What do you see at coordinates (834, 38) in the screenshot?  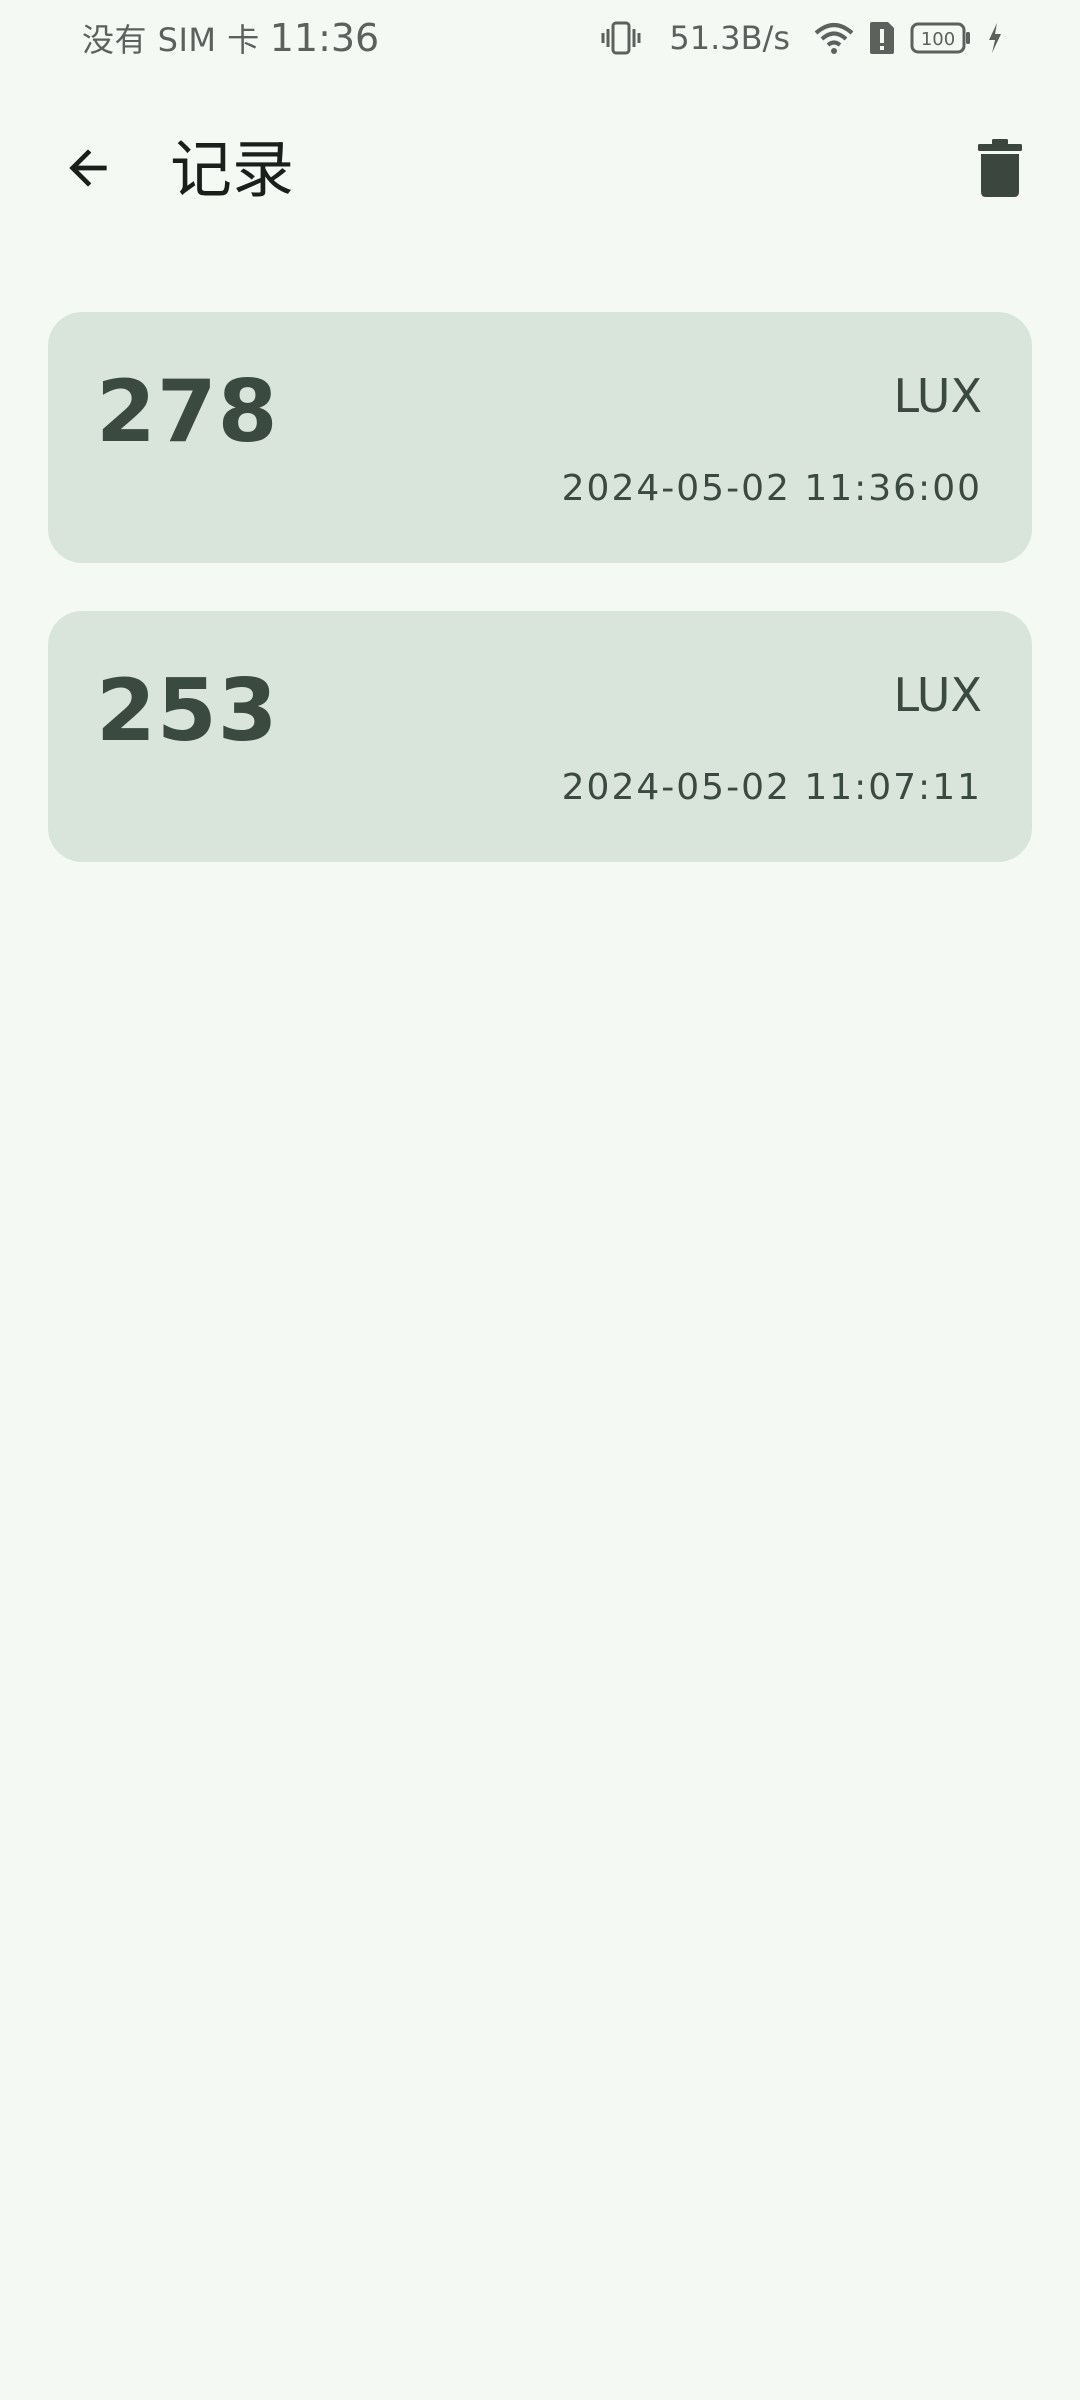 I see `wifi-icon` at bounding box center [834, 38].